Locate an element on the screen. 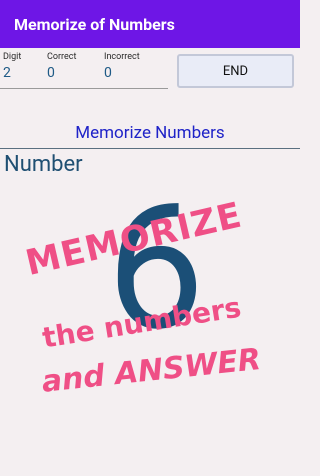  divider is located at coordinates (150, 148).